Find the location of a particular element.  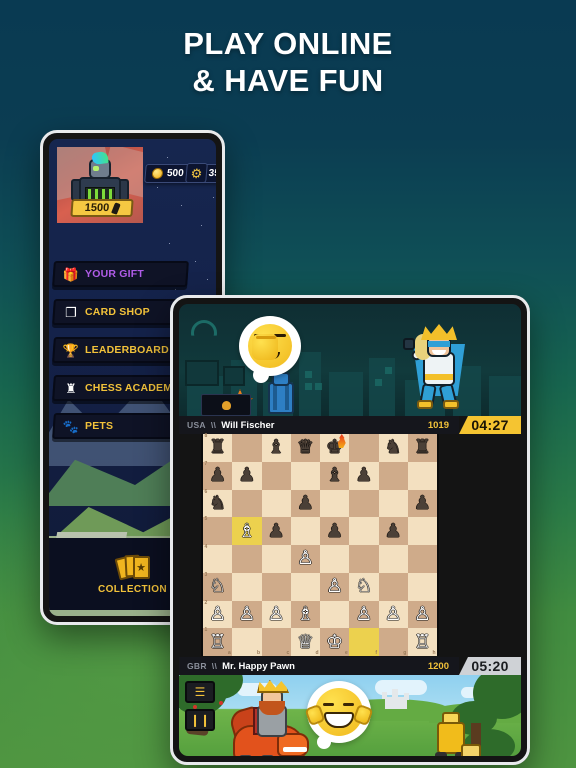

board-square-b2: ♙ is located at coordinates (247, 614).